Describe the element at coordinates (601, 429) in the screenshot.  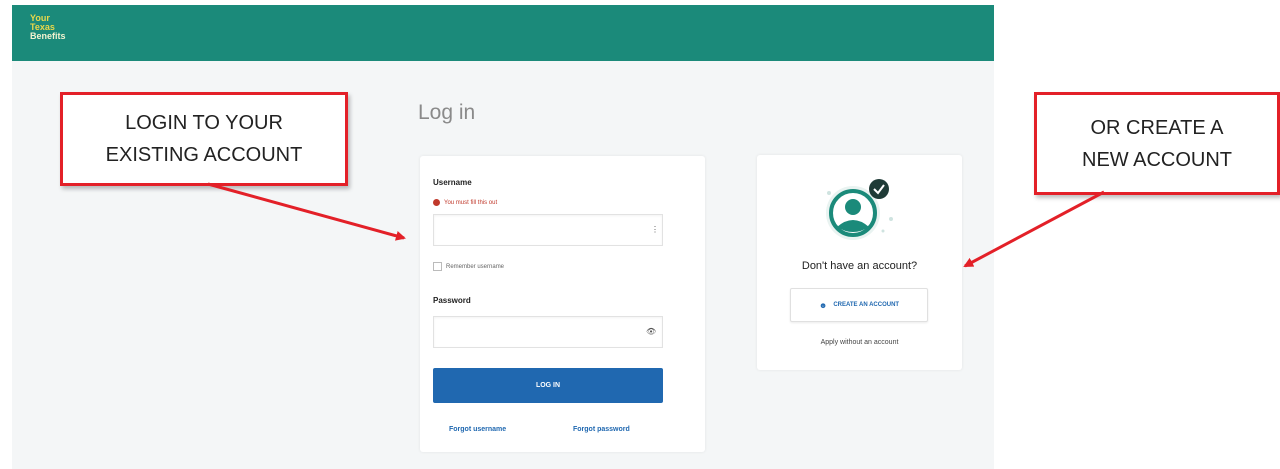
I see `forgot-password-link: Forgot password` at that location.